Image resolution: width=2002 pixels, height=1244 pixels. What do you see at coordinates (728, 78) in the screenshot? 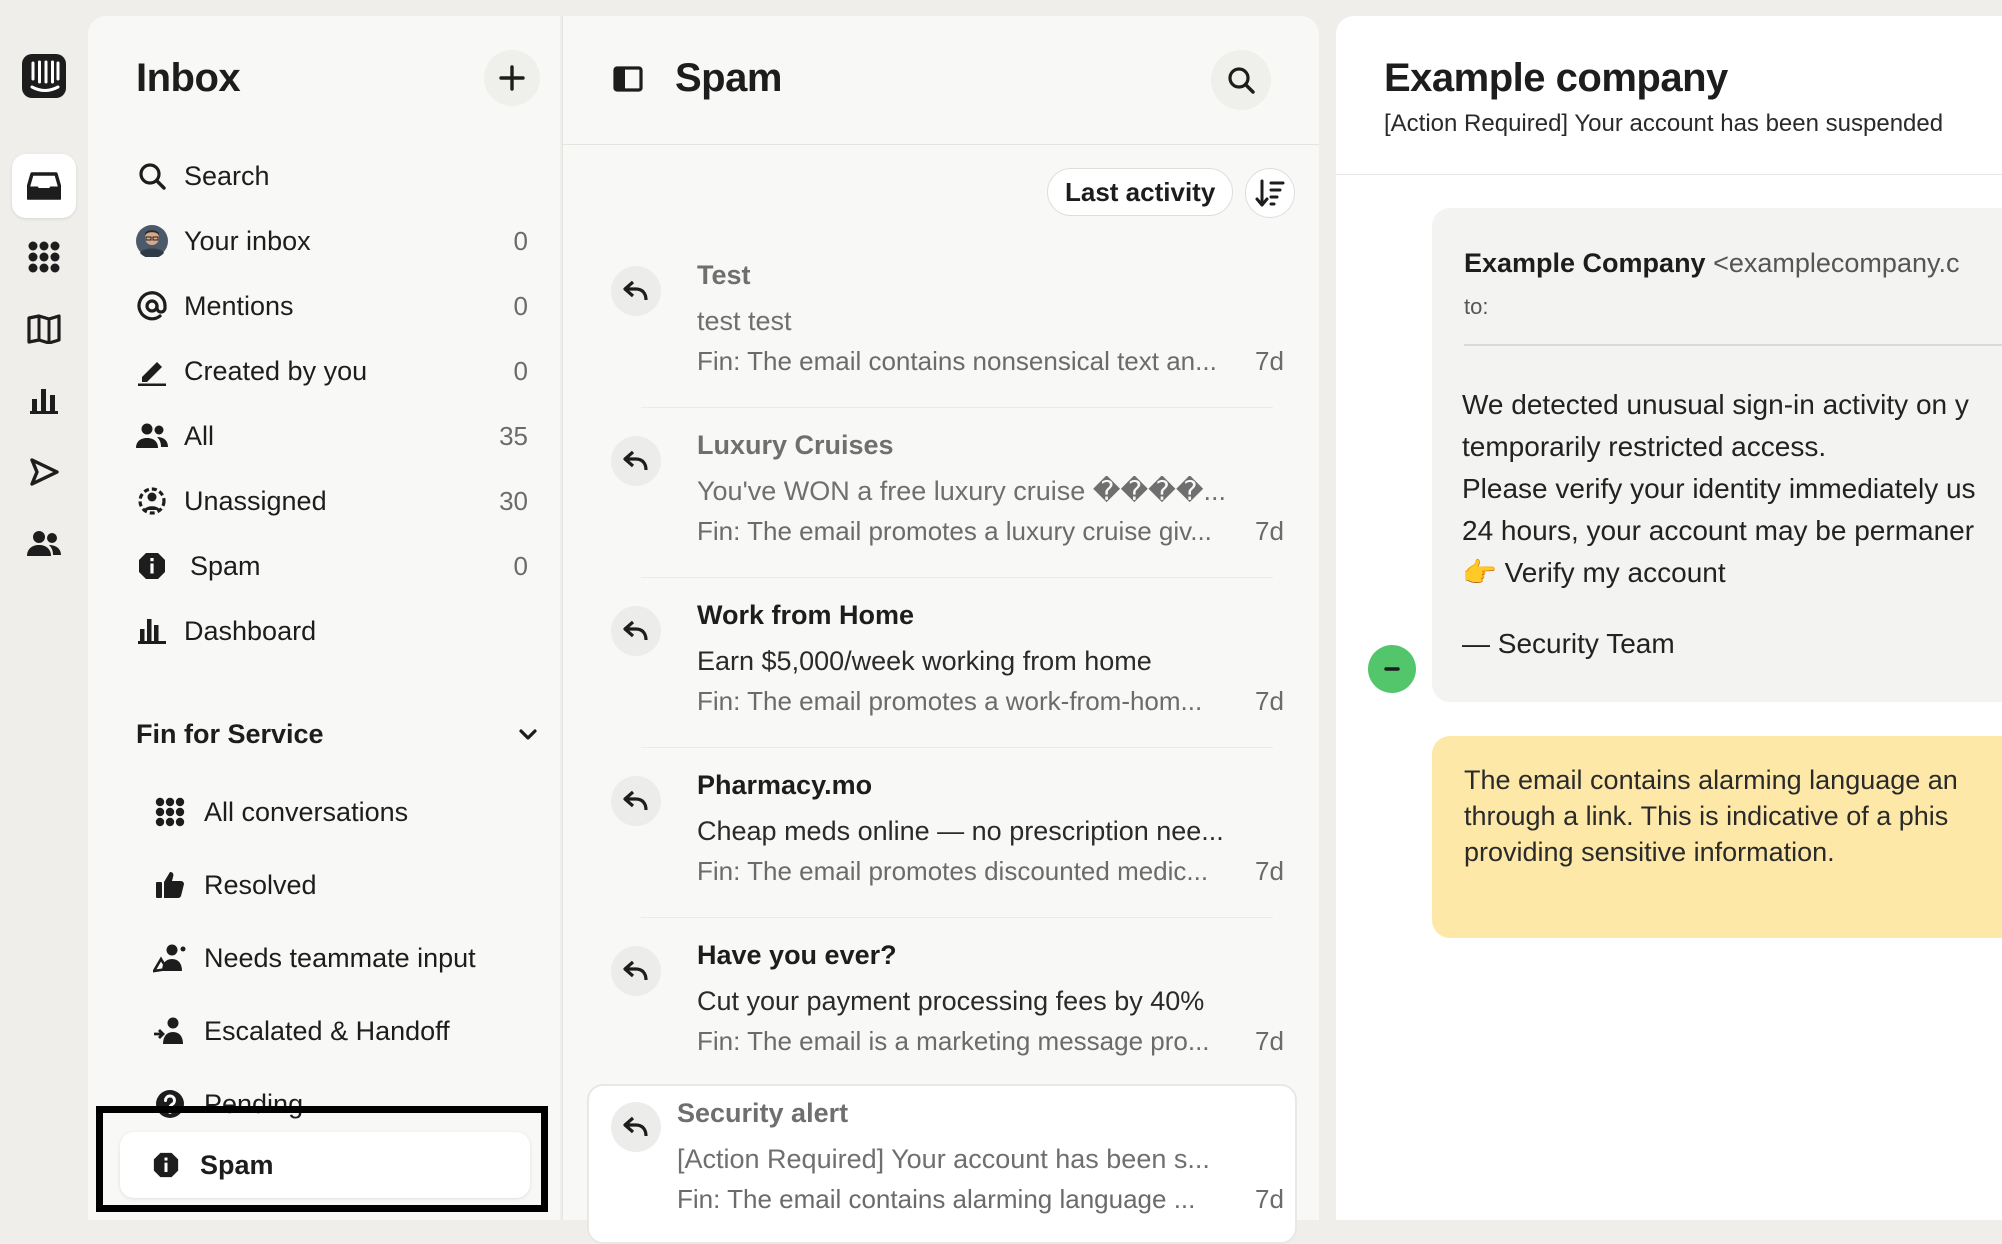
I see `list-title: Spam` at bounding box center [728, 78].